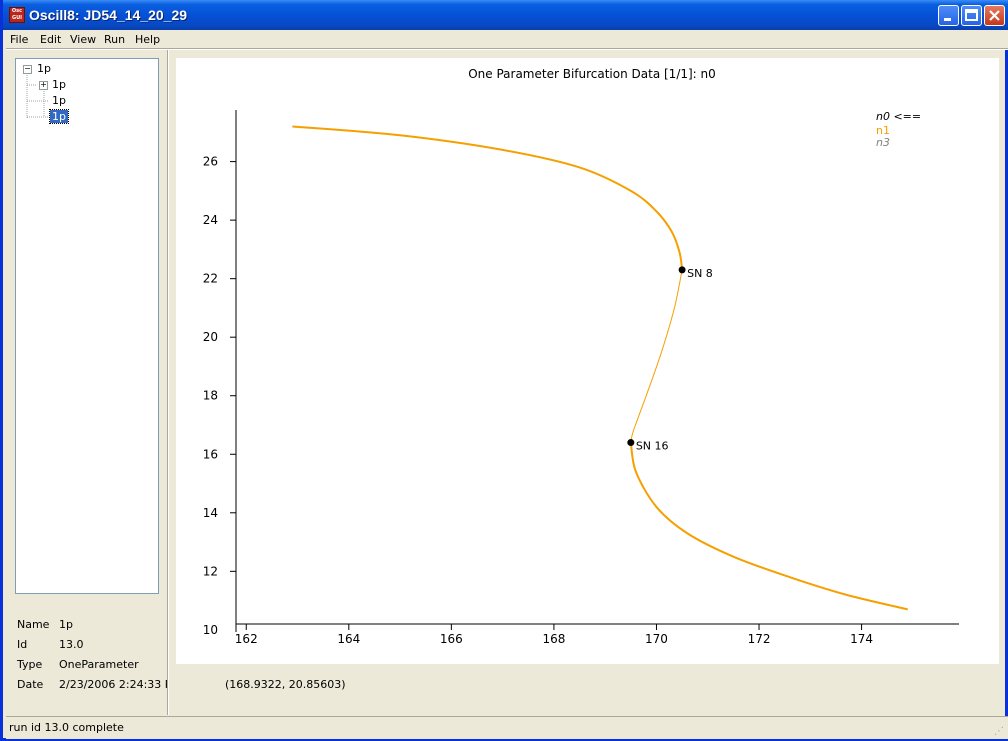  Describe the element at coordinates (19, 39) in the screenshot. I see `menu-file: File` at that location.